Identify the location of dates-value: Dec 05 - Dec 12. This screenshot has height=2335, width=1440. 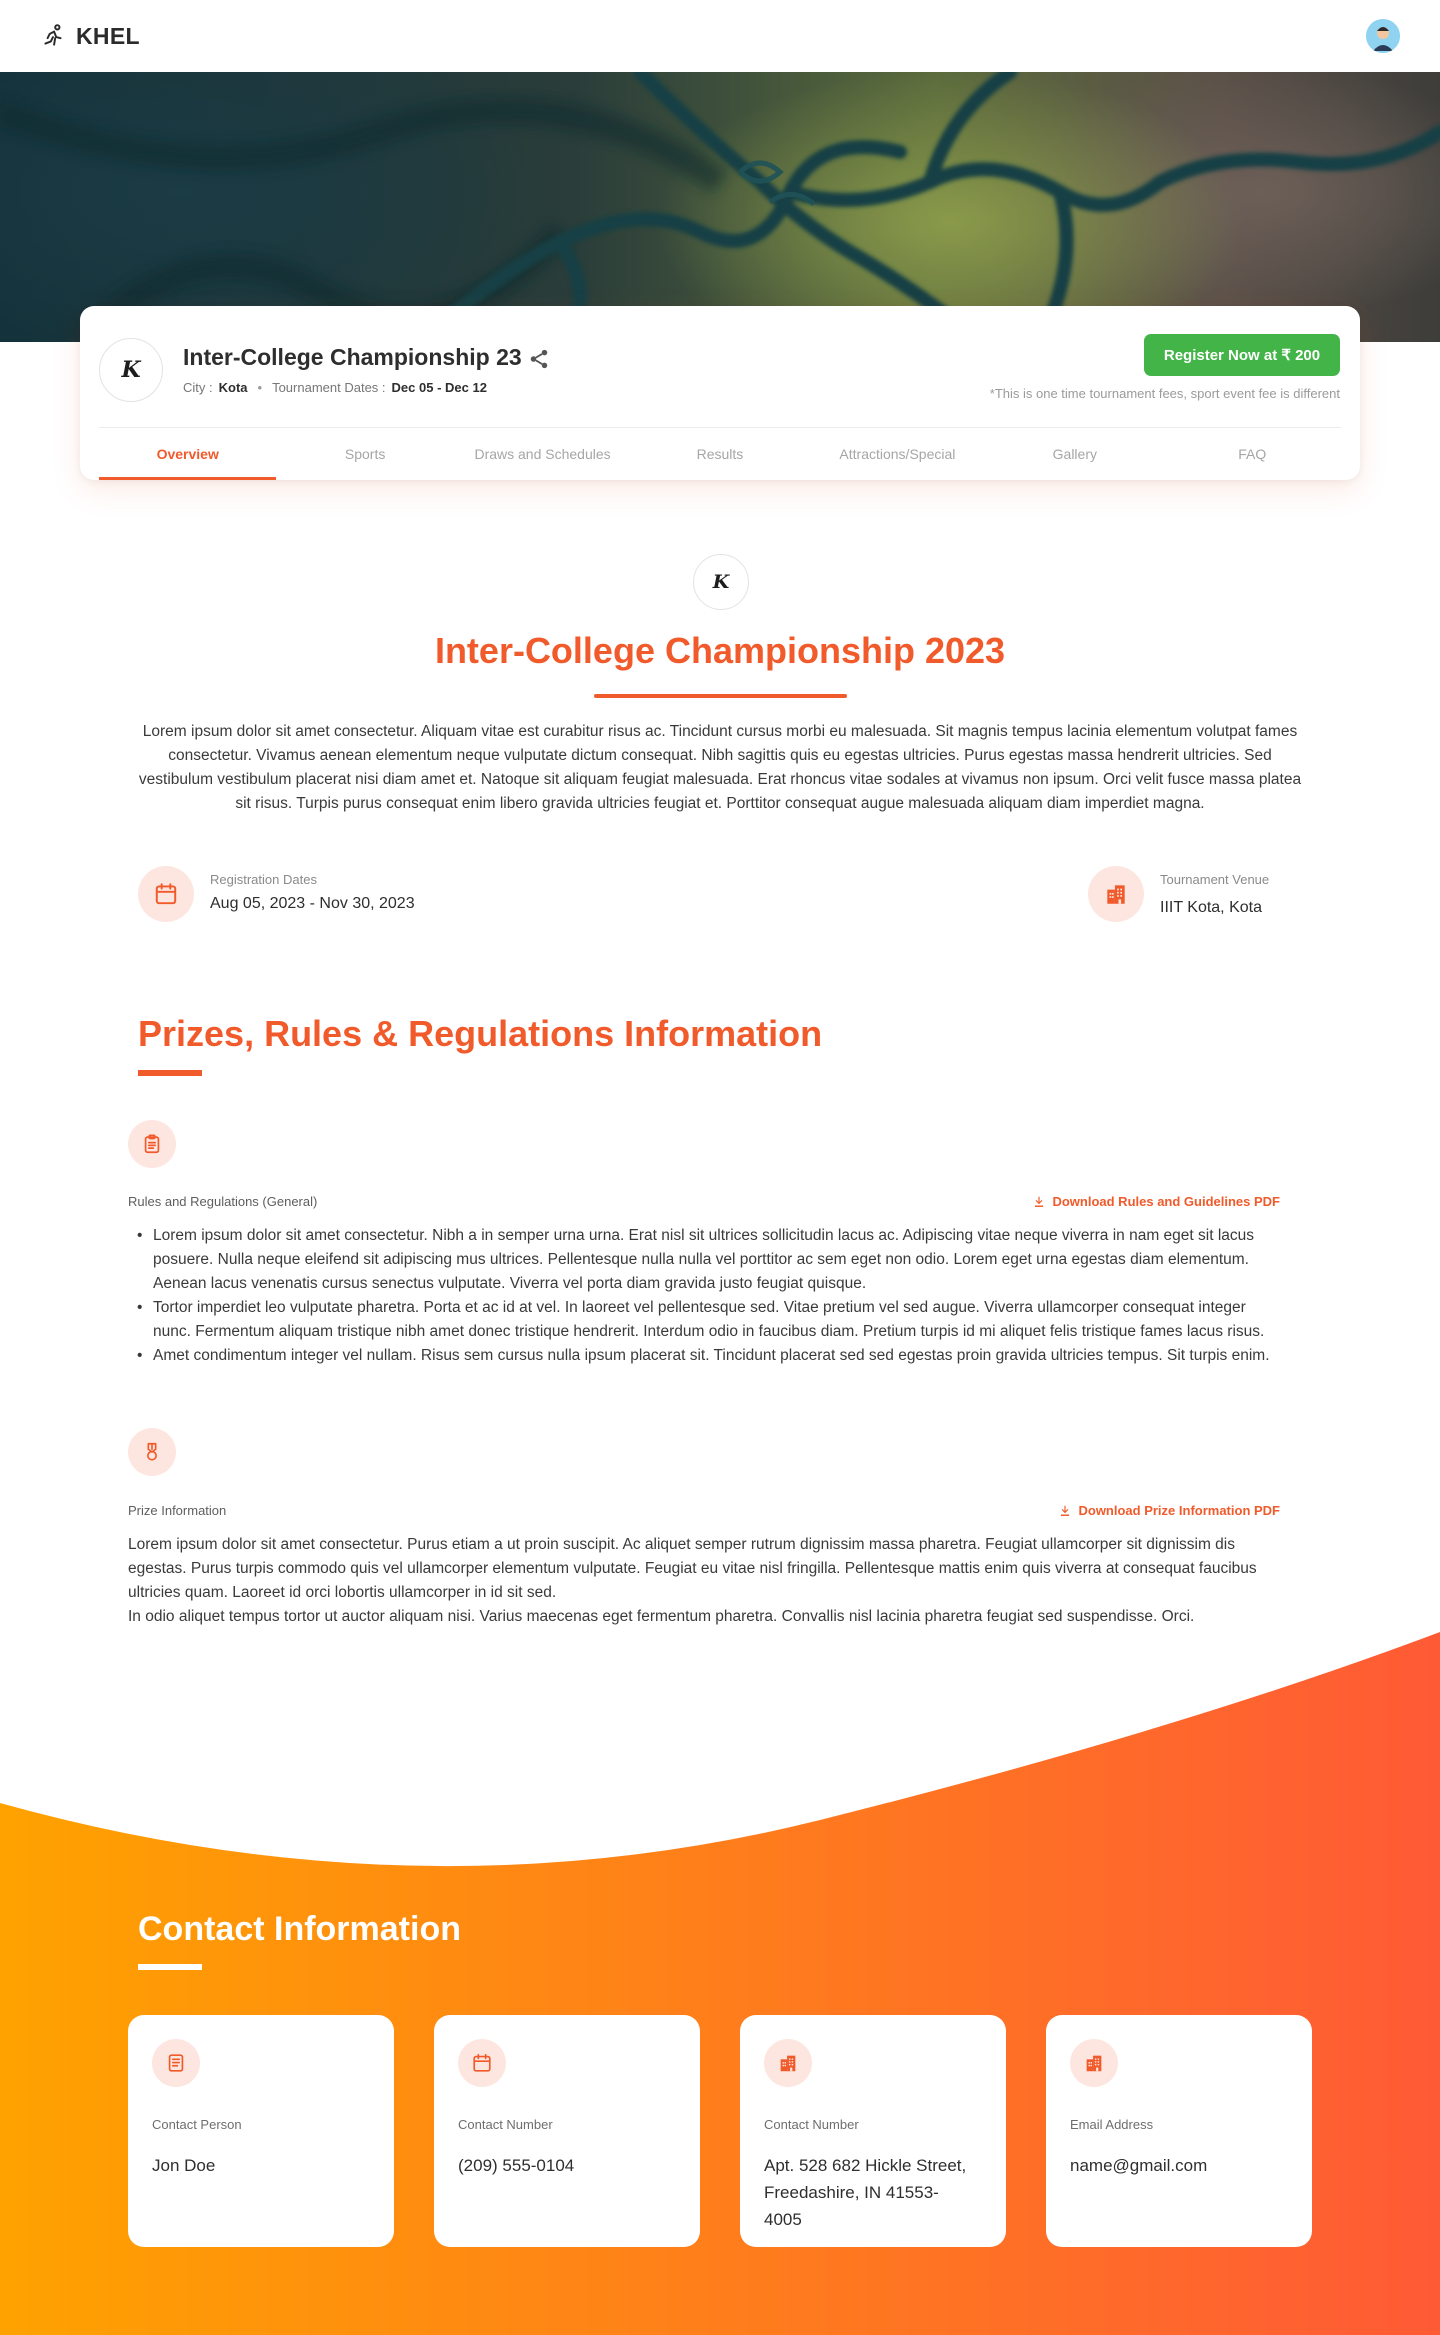
(439, 387).